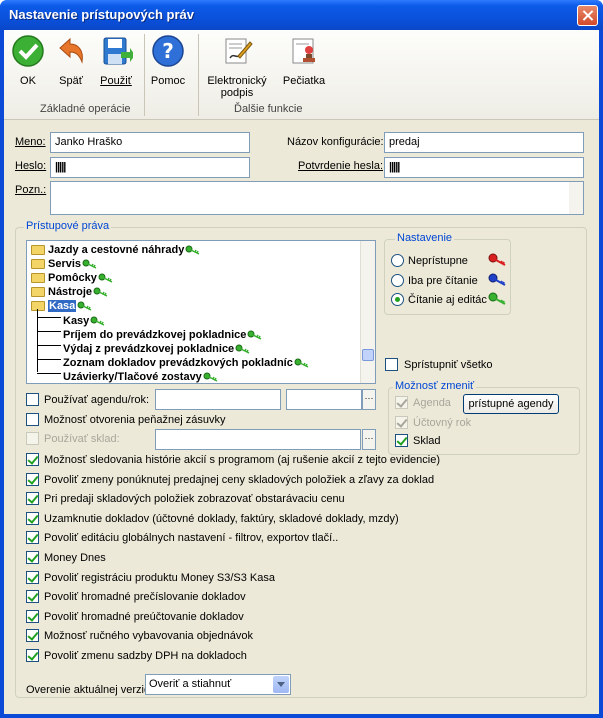  I want to click on tree-item-label: Uzávierky/Tlačové zostavy, so click(132, 376).